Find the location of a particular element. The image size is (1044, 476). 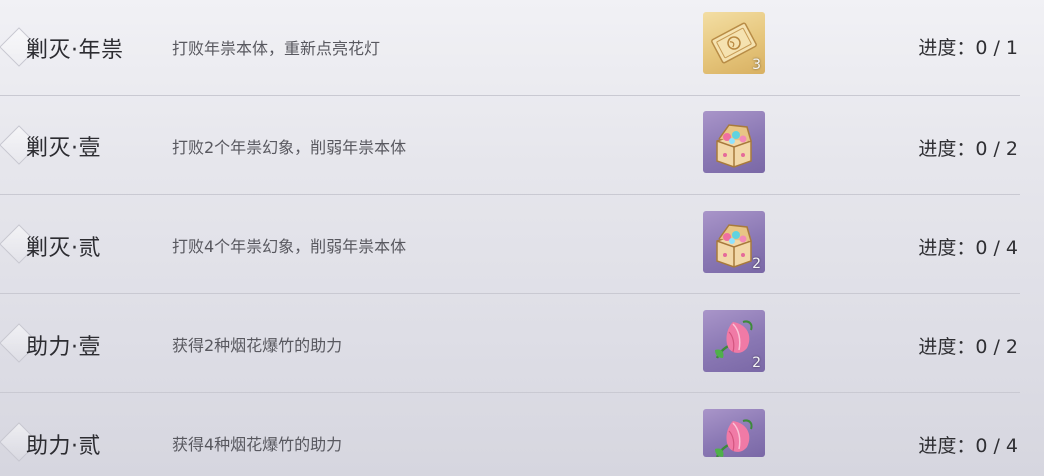

reward-item-flower is located at coordinates (734, 433).